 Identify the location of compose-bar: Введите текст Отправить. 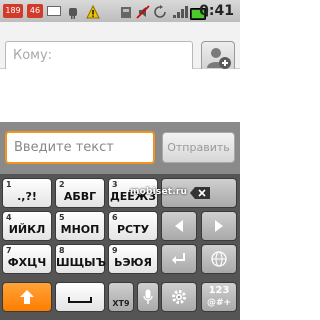
(120, 148).